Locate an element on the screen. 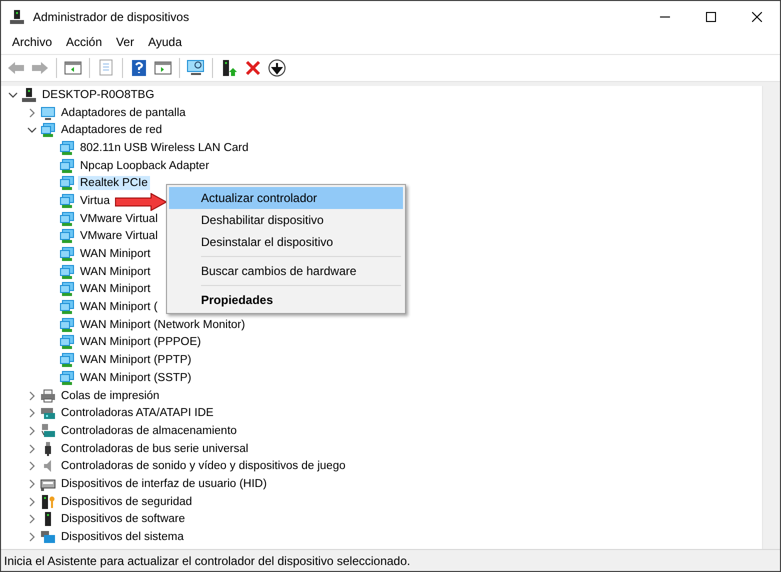 The image size is (781, 572). tree-item: WAN Miniport (SSTP) is located at coordinates (136, 377).